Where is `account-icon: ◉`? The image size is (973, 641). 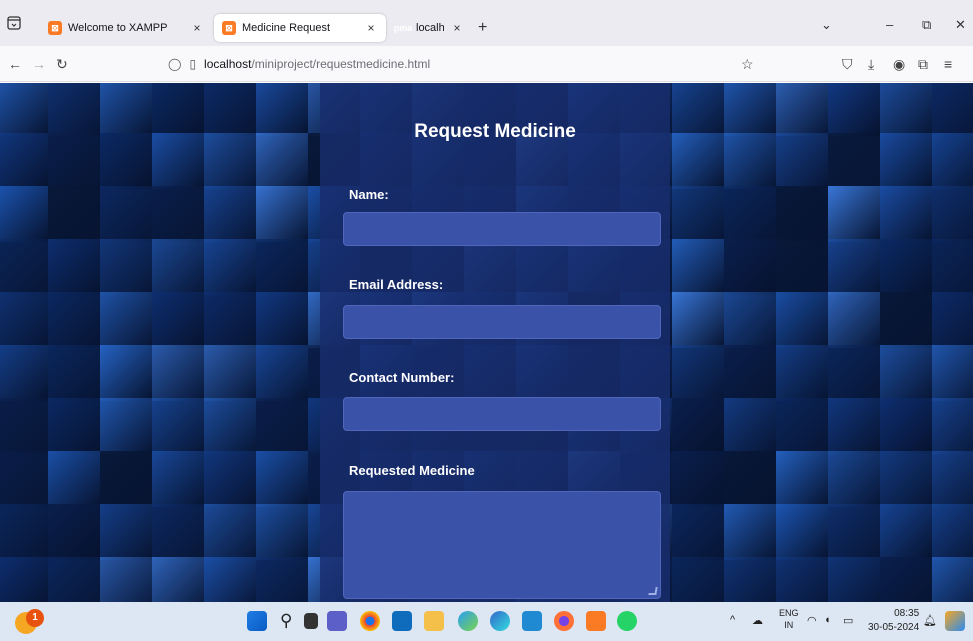 account-icon: ◉ is located at coordinates (899, 64).